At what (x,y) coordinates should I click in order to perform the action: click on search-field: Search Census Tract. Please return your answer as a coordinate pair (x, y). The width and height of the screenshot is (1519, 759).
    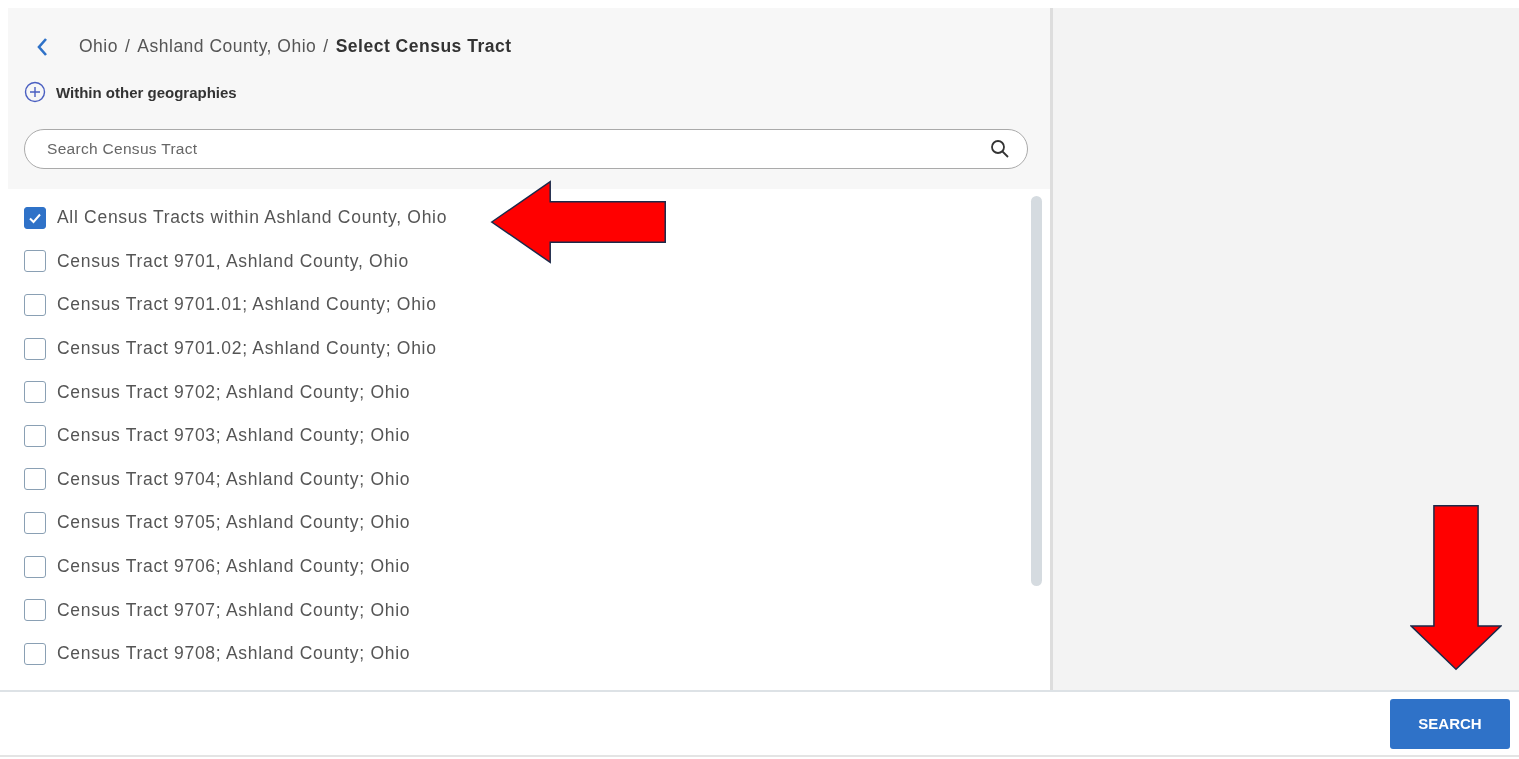
    Looking at the image, I should click on (526, 149).